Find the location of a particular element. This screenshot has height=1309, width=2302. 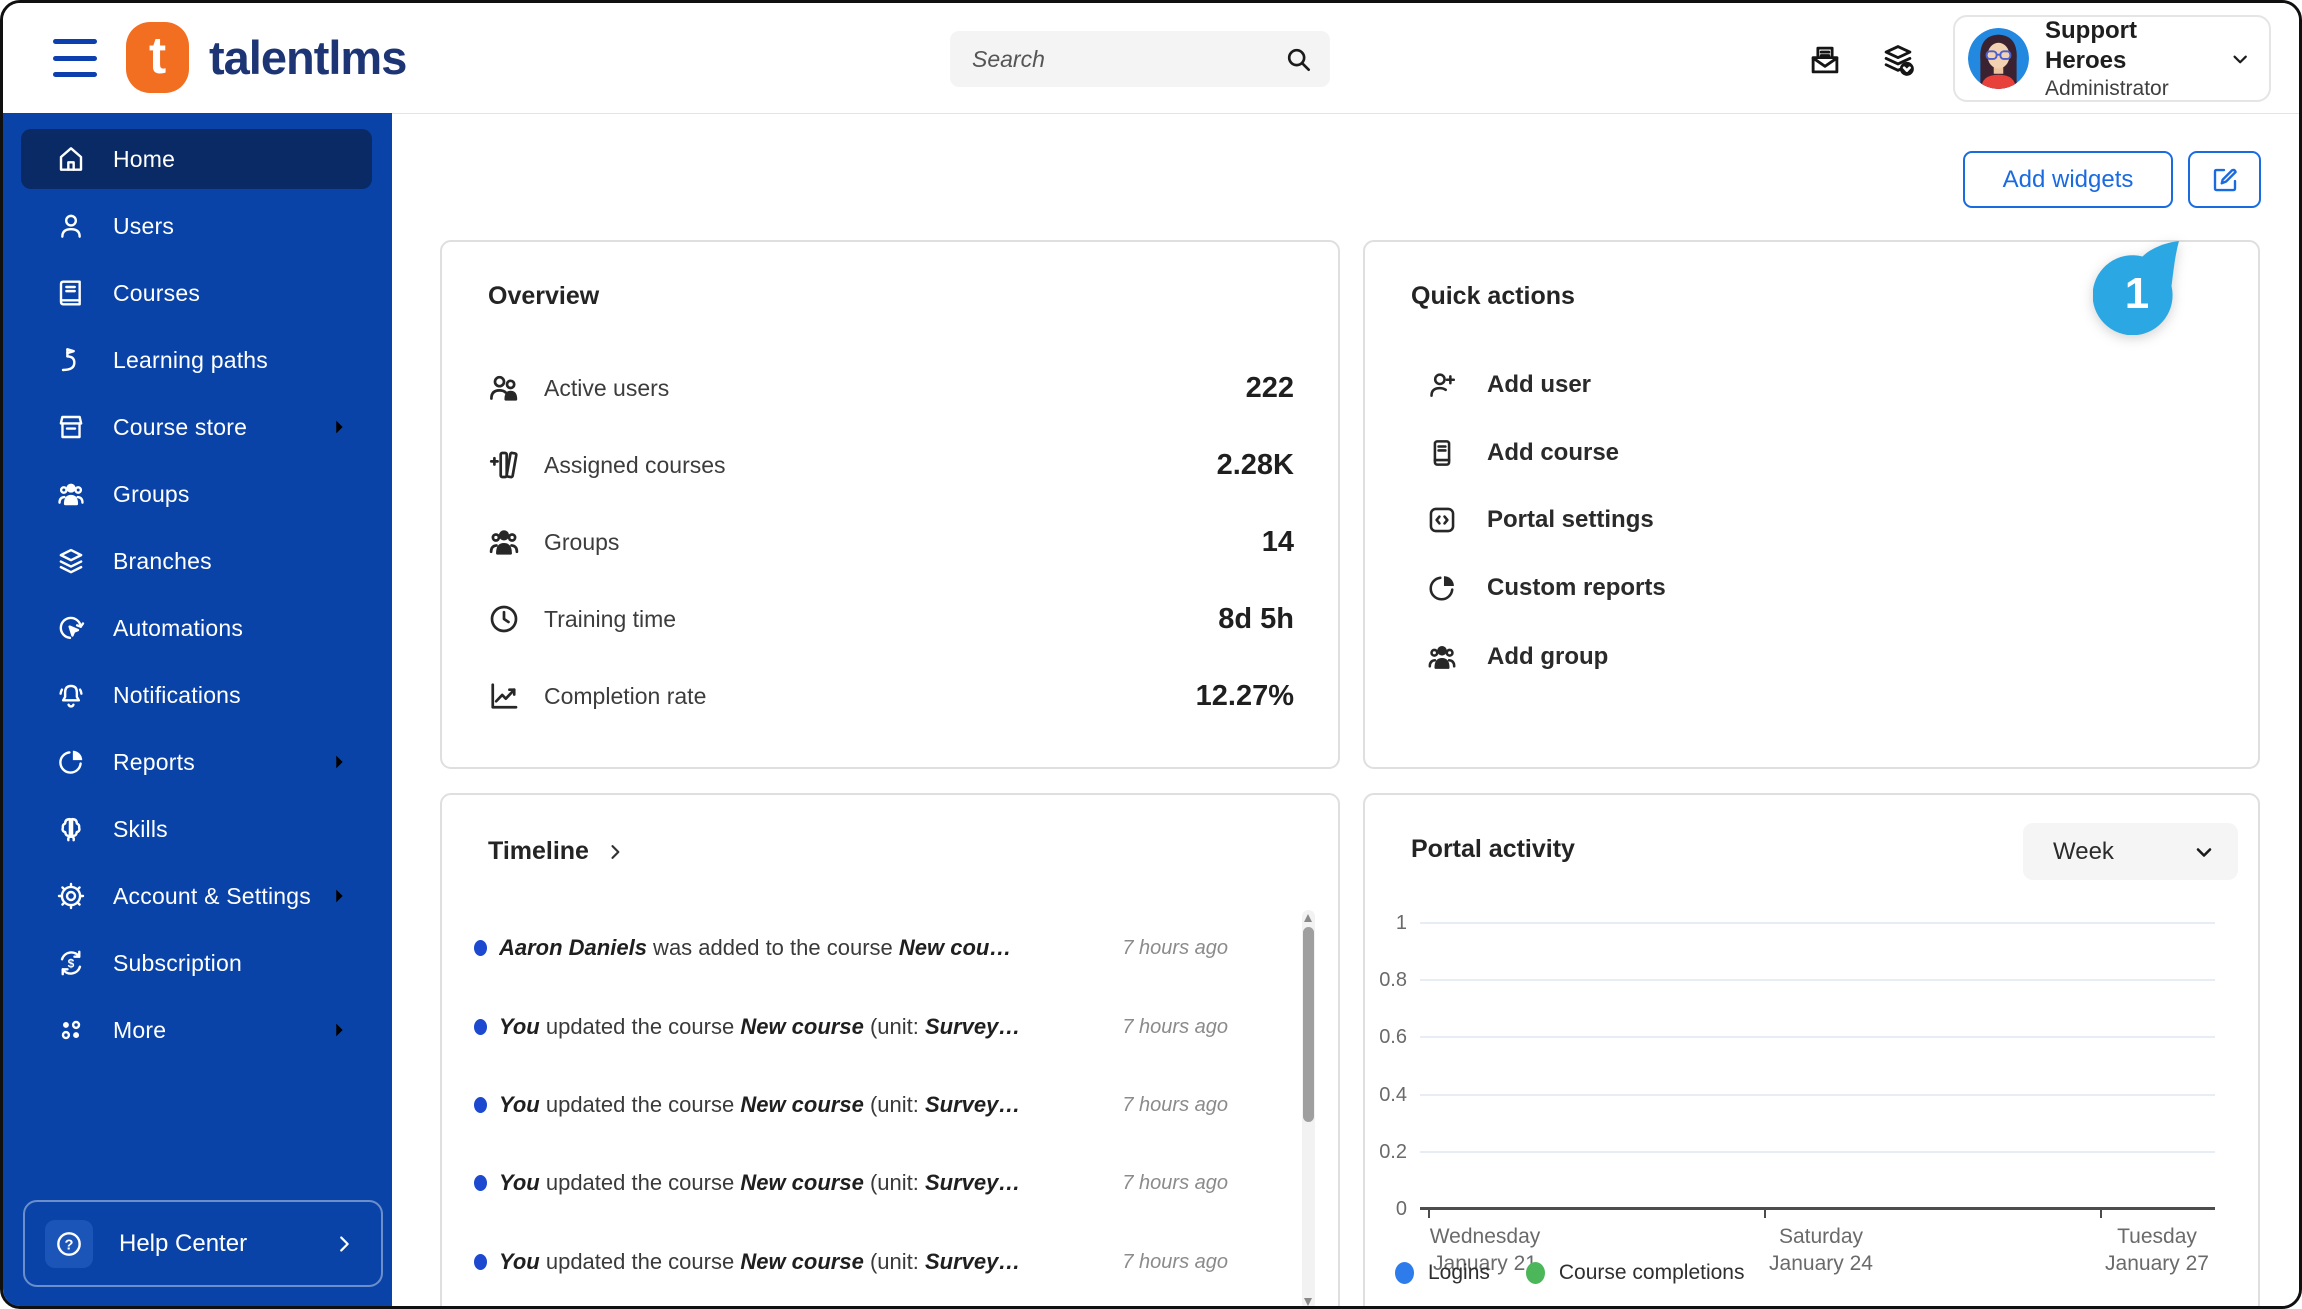

quick-action-custom-reports: Custom reports is located at coordinates (1819, 588).